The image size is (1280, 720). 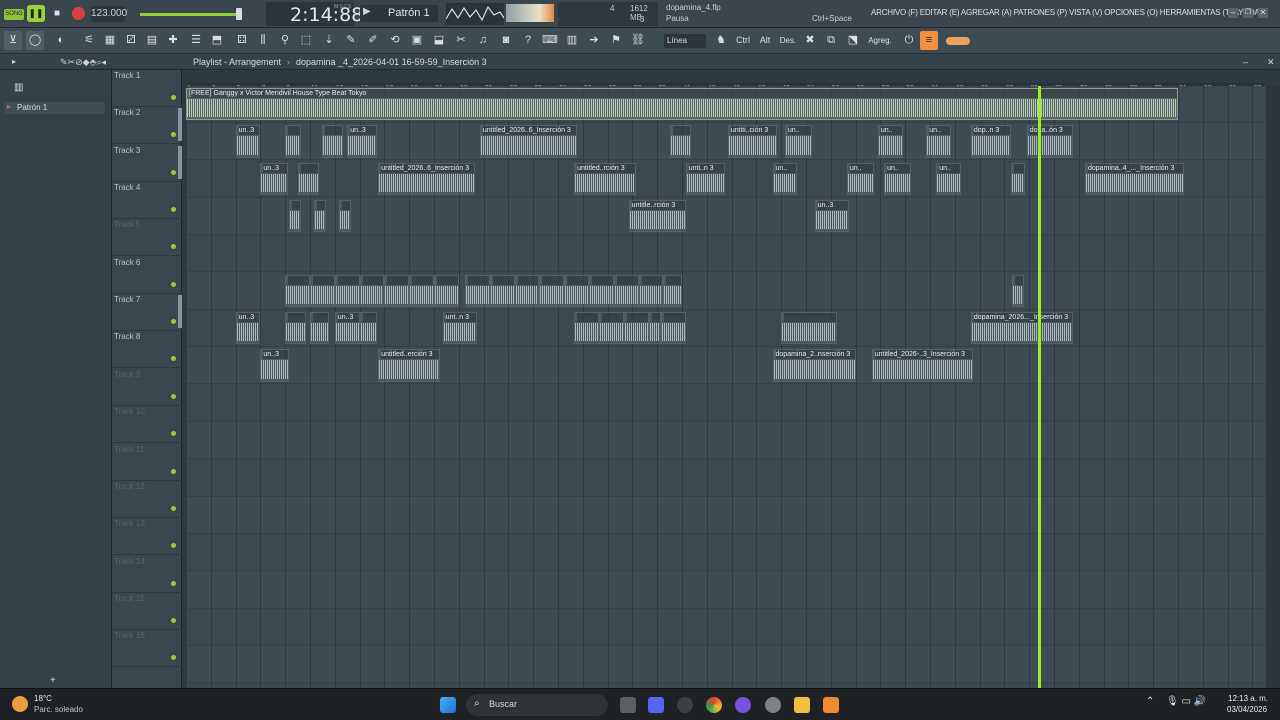 What do you see at coordinates (147, 275) in the screenshot?
I see `track-header: Track 6` at bounding box center [147, 275].